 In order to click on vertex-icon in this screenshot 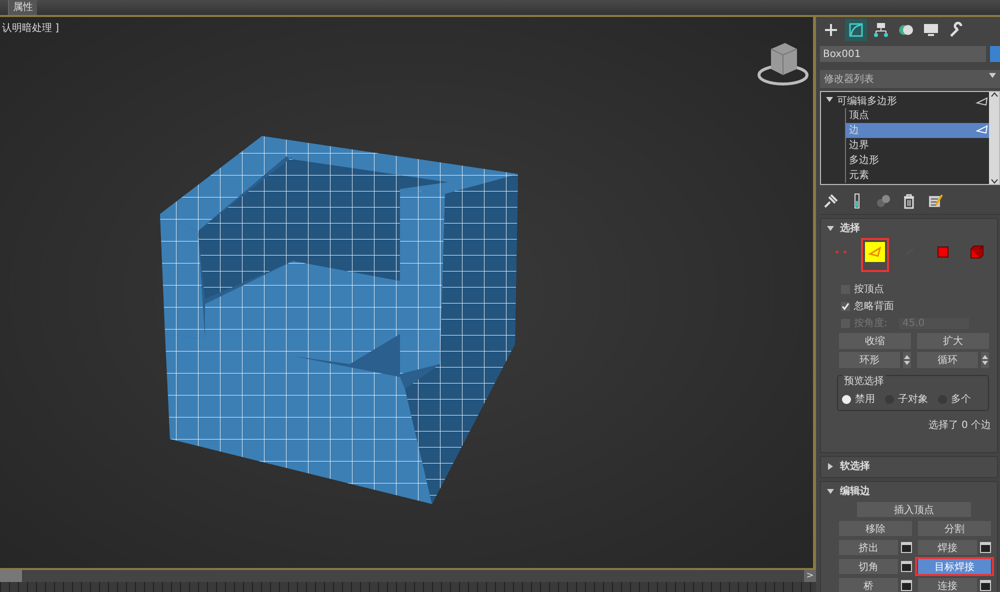, I will do `click(841, 252)`.